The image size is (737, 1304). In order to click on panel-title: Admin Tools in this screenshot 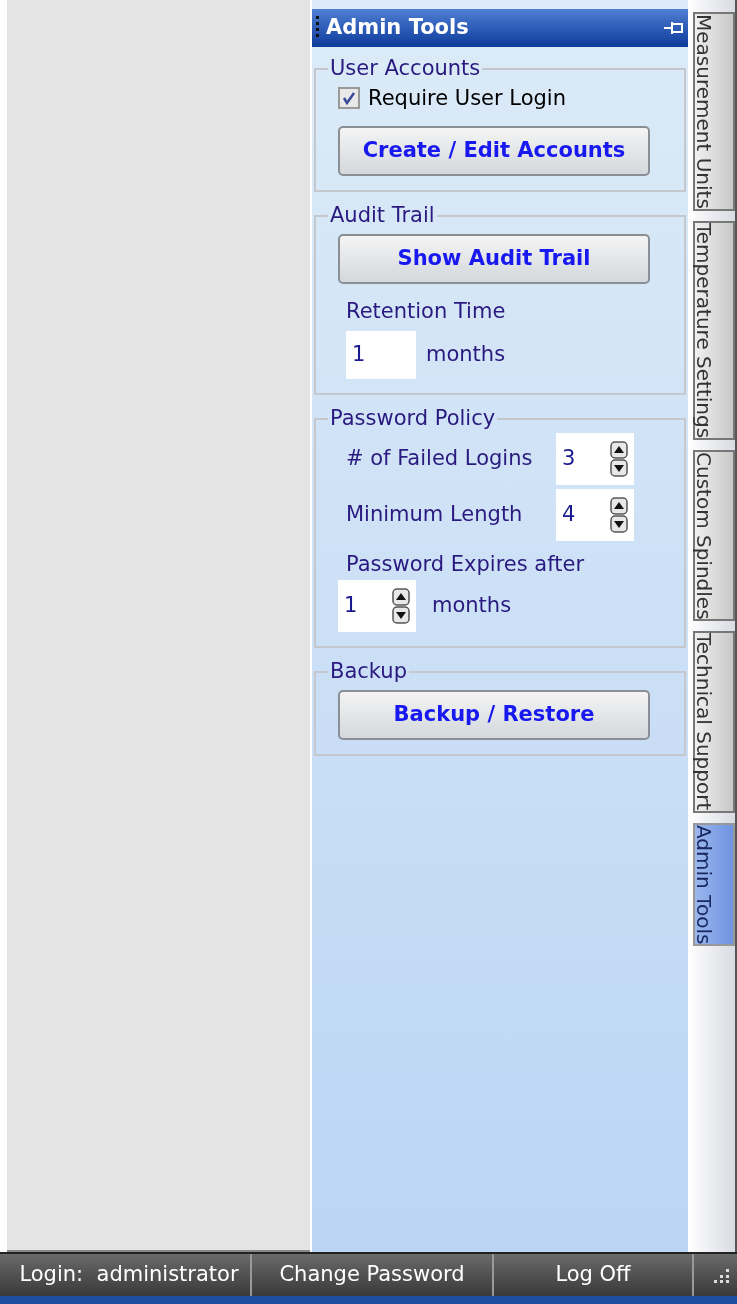, I will do `click(398, 28)`.